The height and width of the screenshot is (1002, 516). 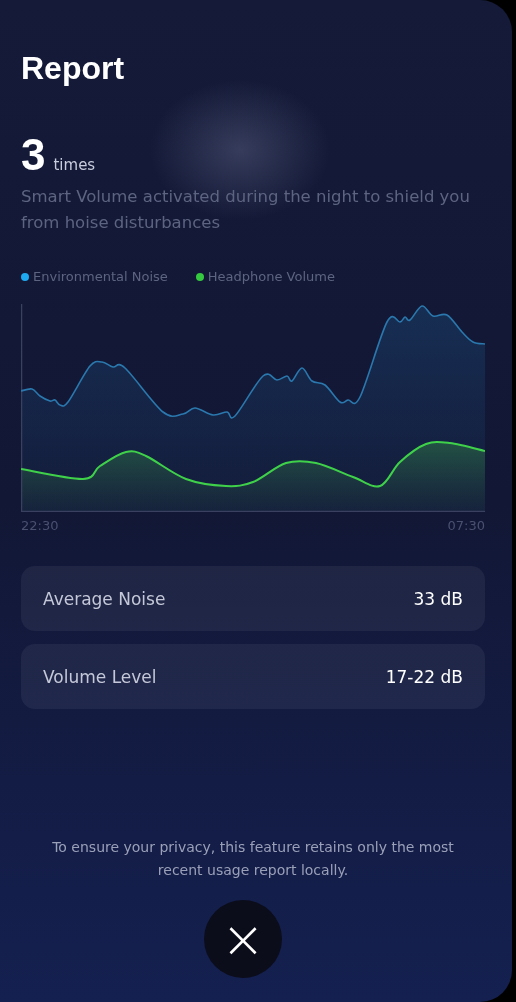 I want to click on axis-label: 07:30, so click(x=466, y=525).